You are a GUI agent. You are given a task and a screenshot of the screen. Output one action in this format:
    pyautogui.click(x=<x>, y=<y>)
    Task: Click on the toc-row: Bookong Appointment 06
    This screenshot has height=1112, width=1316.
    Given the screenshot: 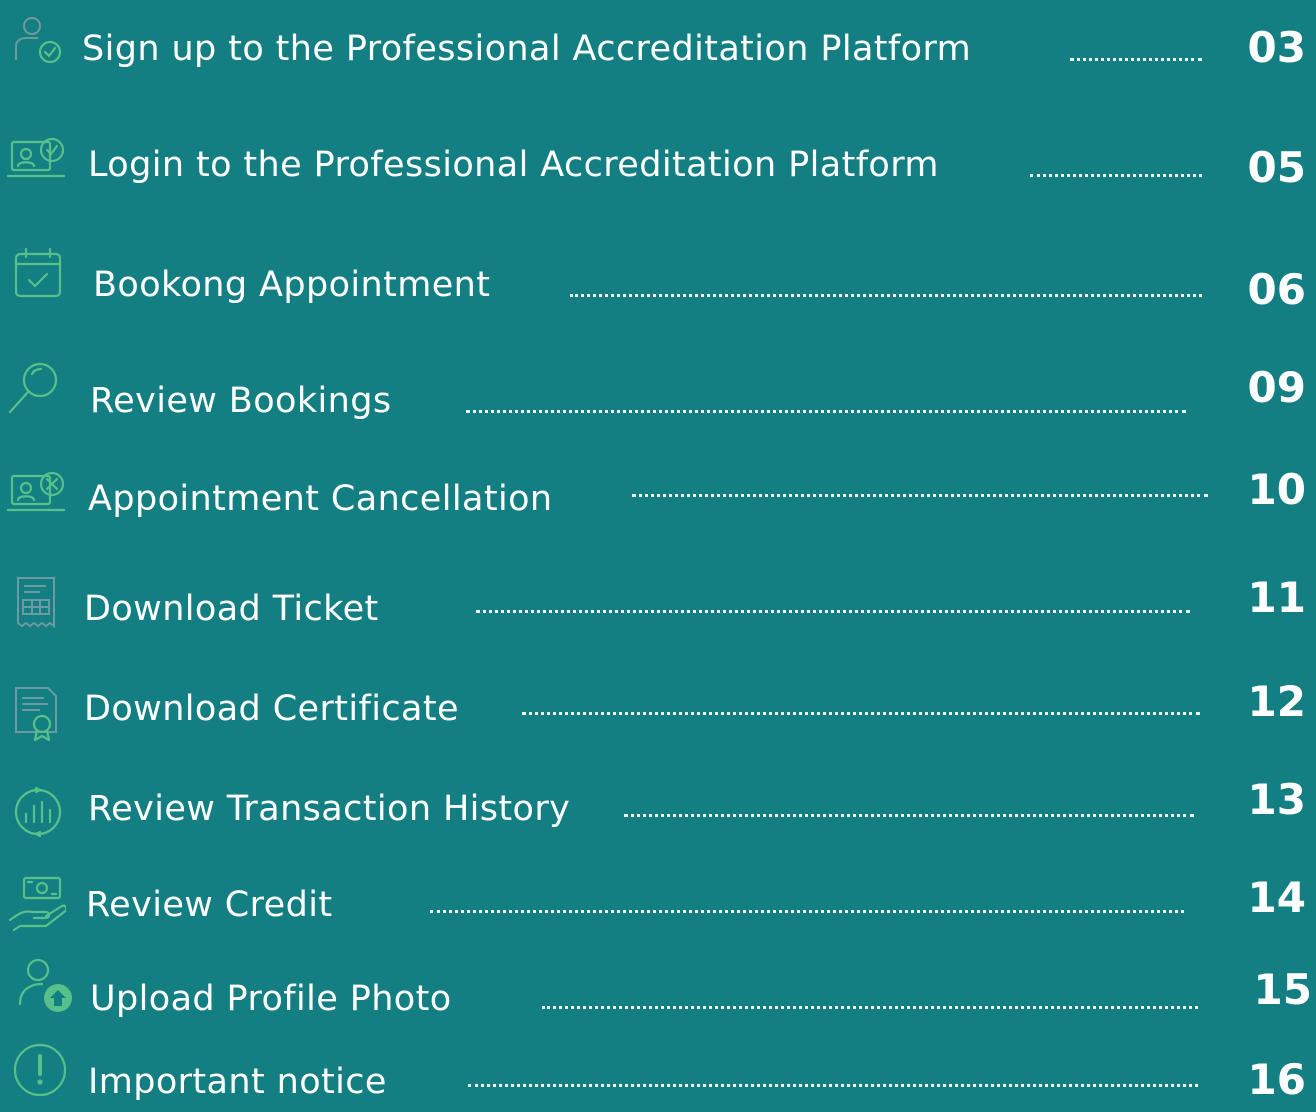 What is the action you would take?
    pyautogui.click(x=658, y=281)
    